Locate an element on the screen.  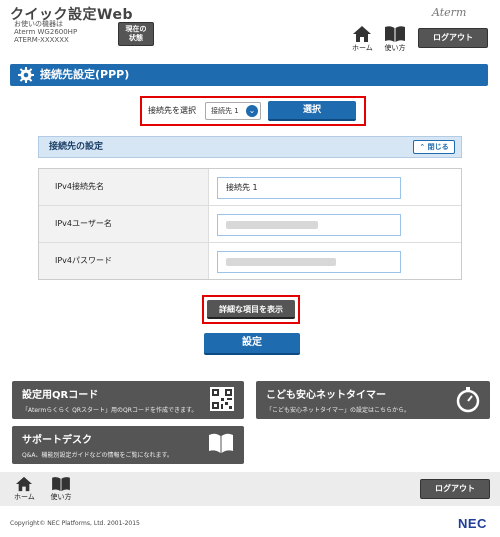
chevron-down-icon: ⌄ is located at coordinates (252, 111).